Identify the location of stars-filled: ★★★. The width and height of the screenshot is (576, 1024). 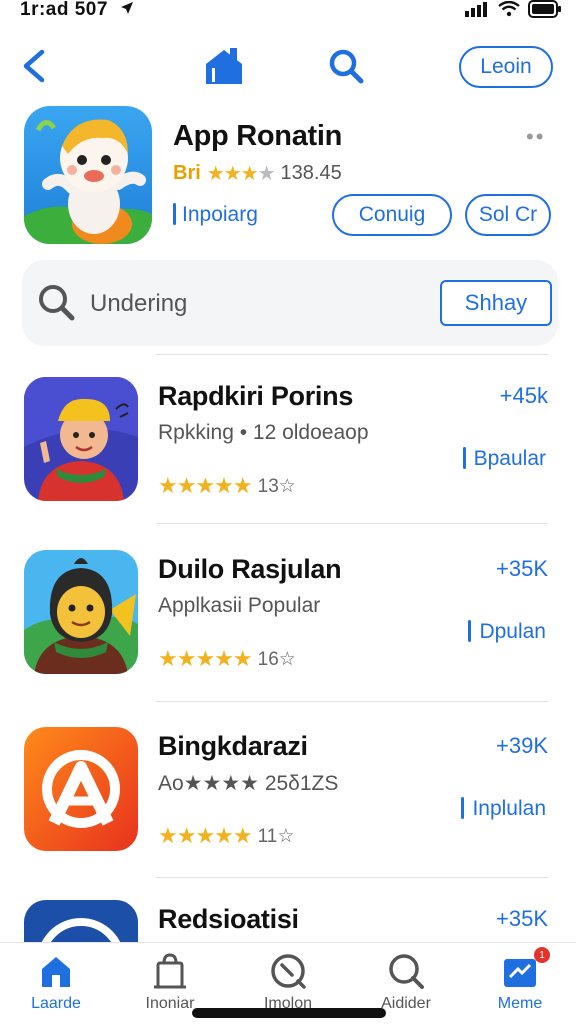
(232, 174).